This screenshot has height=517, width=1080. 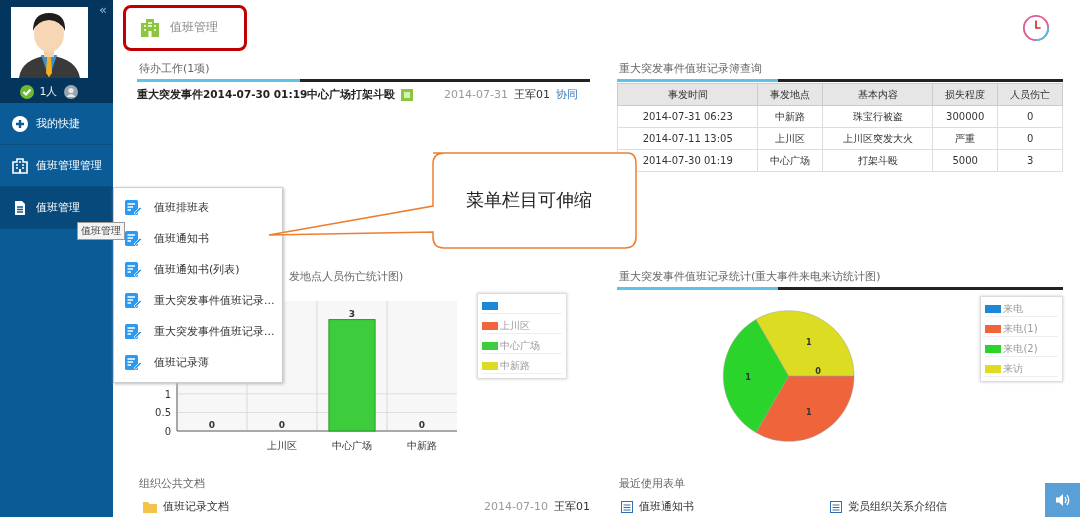 What do you see at coordinates (652, 484) in the screenshot?
I see `panel-title: 最近使用表单` at bounding box center [652, 484].